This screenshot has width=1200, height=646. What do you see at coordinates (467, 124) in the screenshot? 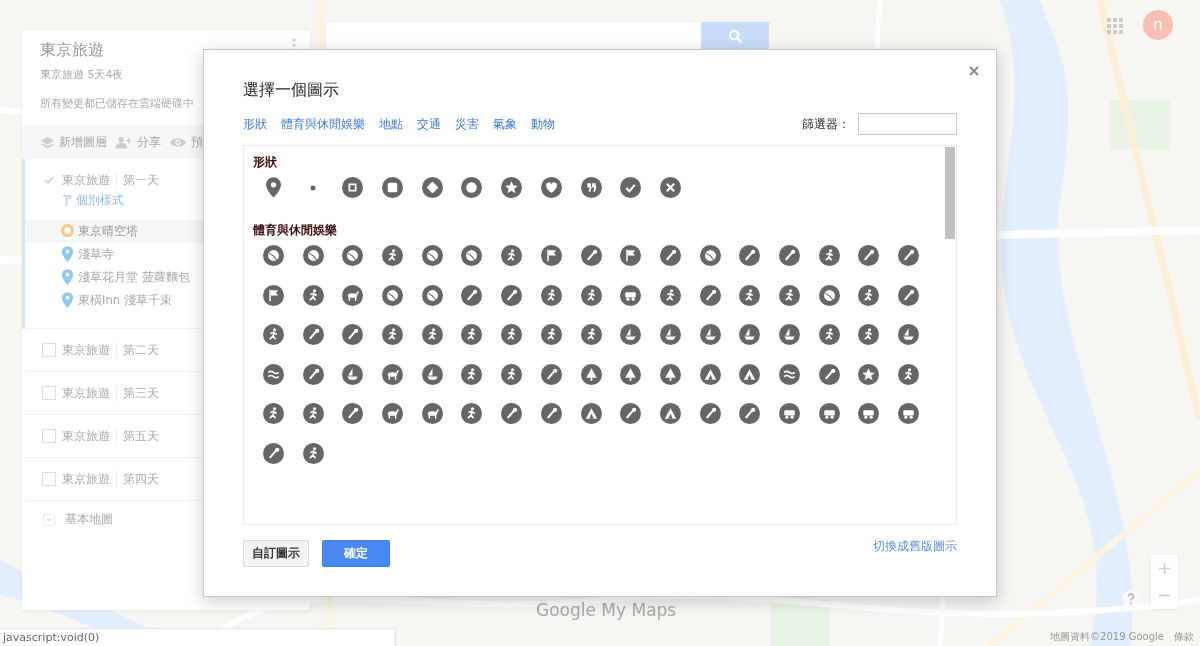
I see `category-link: 災害` at bounding box center [467, 124].